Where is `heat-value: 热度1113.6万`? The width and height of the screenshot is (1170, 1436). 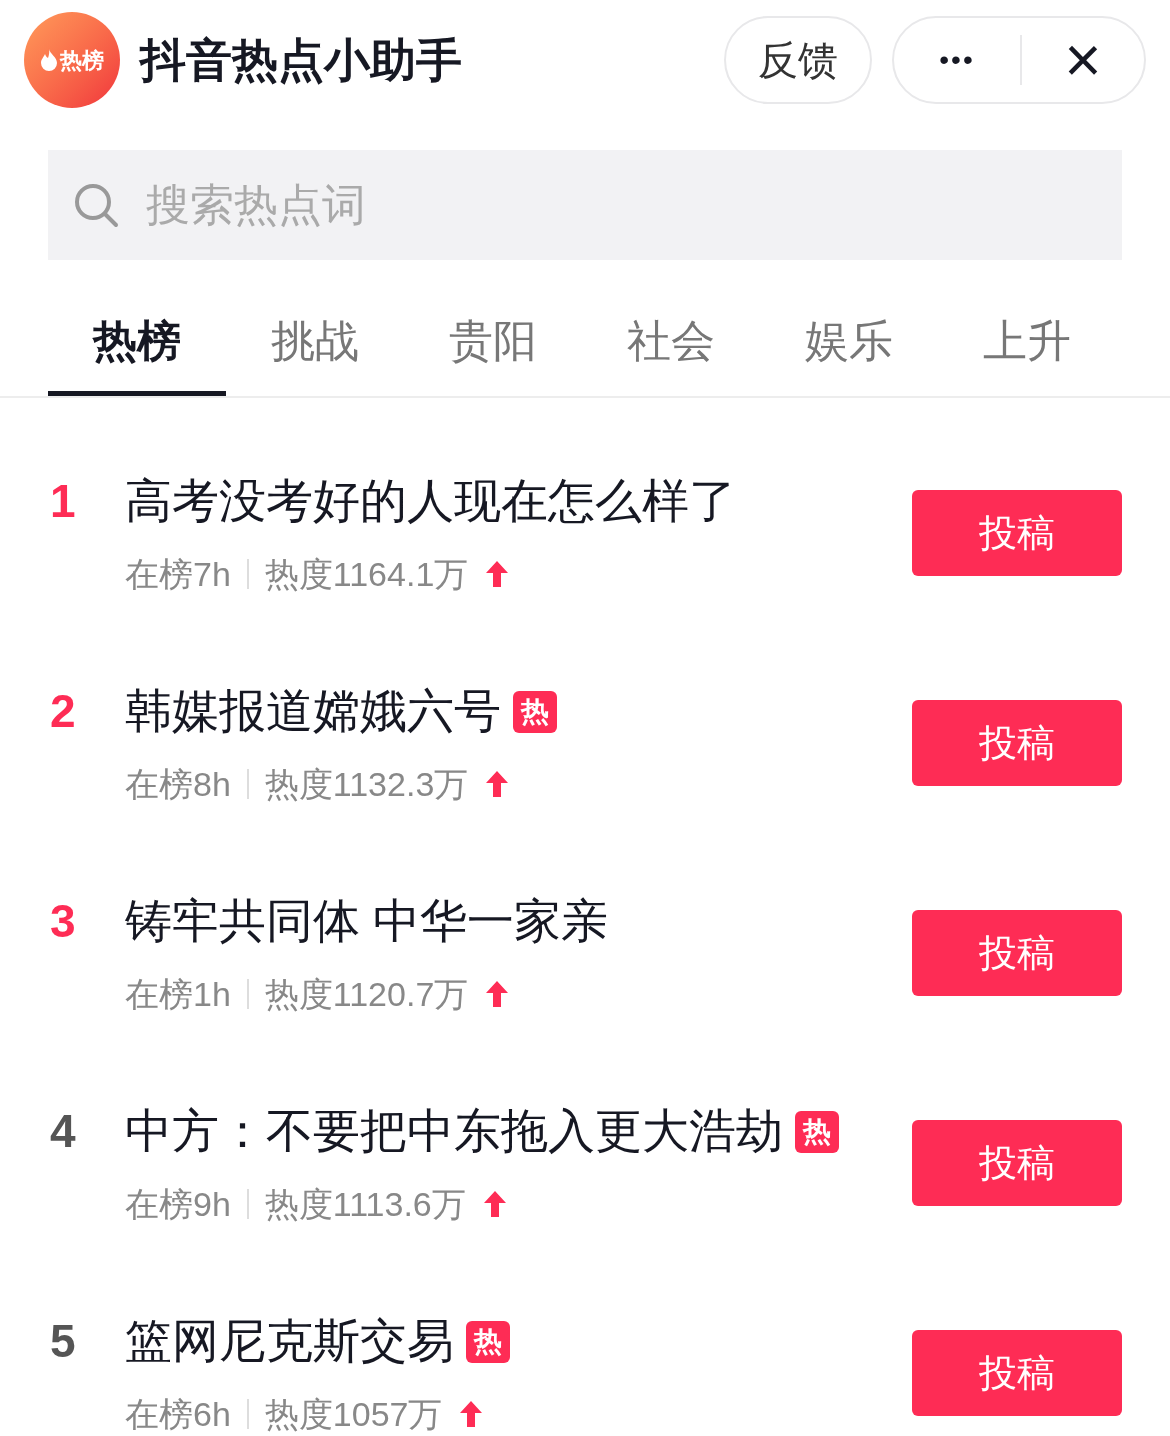
heat-value: 热度1113.6万 is located at coordinates (365, 1204).